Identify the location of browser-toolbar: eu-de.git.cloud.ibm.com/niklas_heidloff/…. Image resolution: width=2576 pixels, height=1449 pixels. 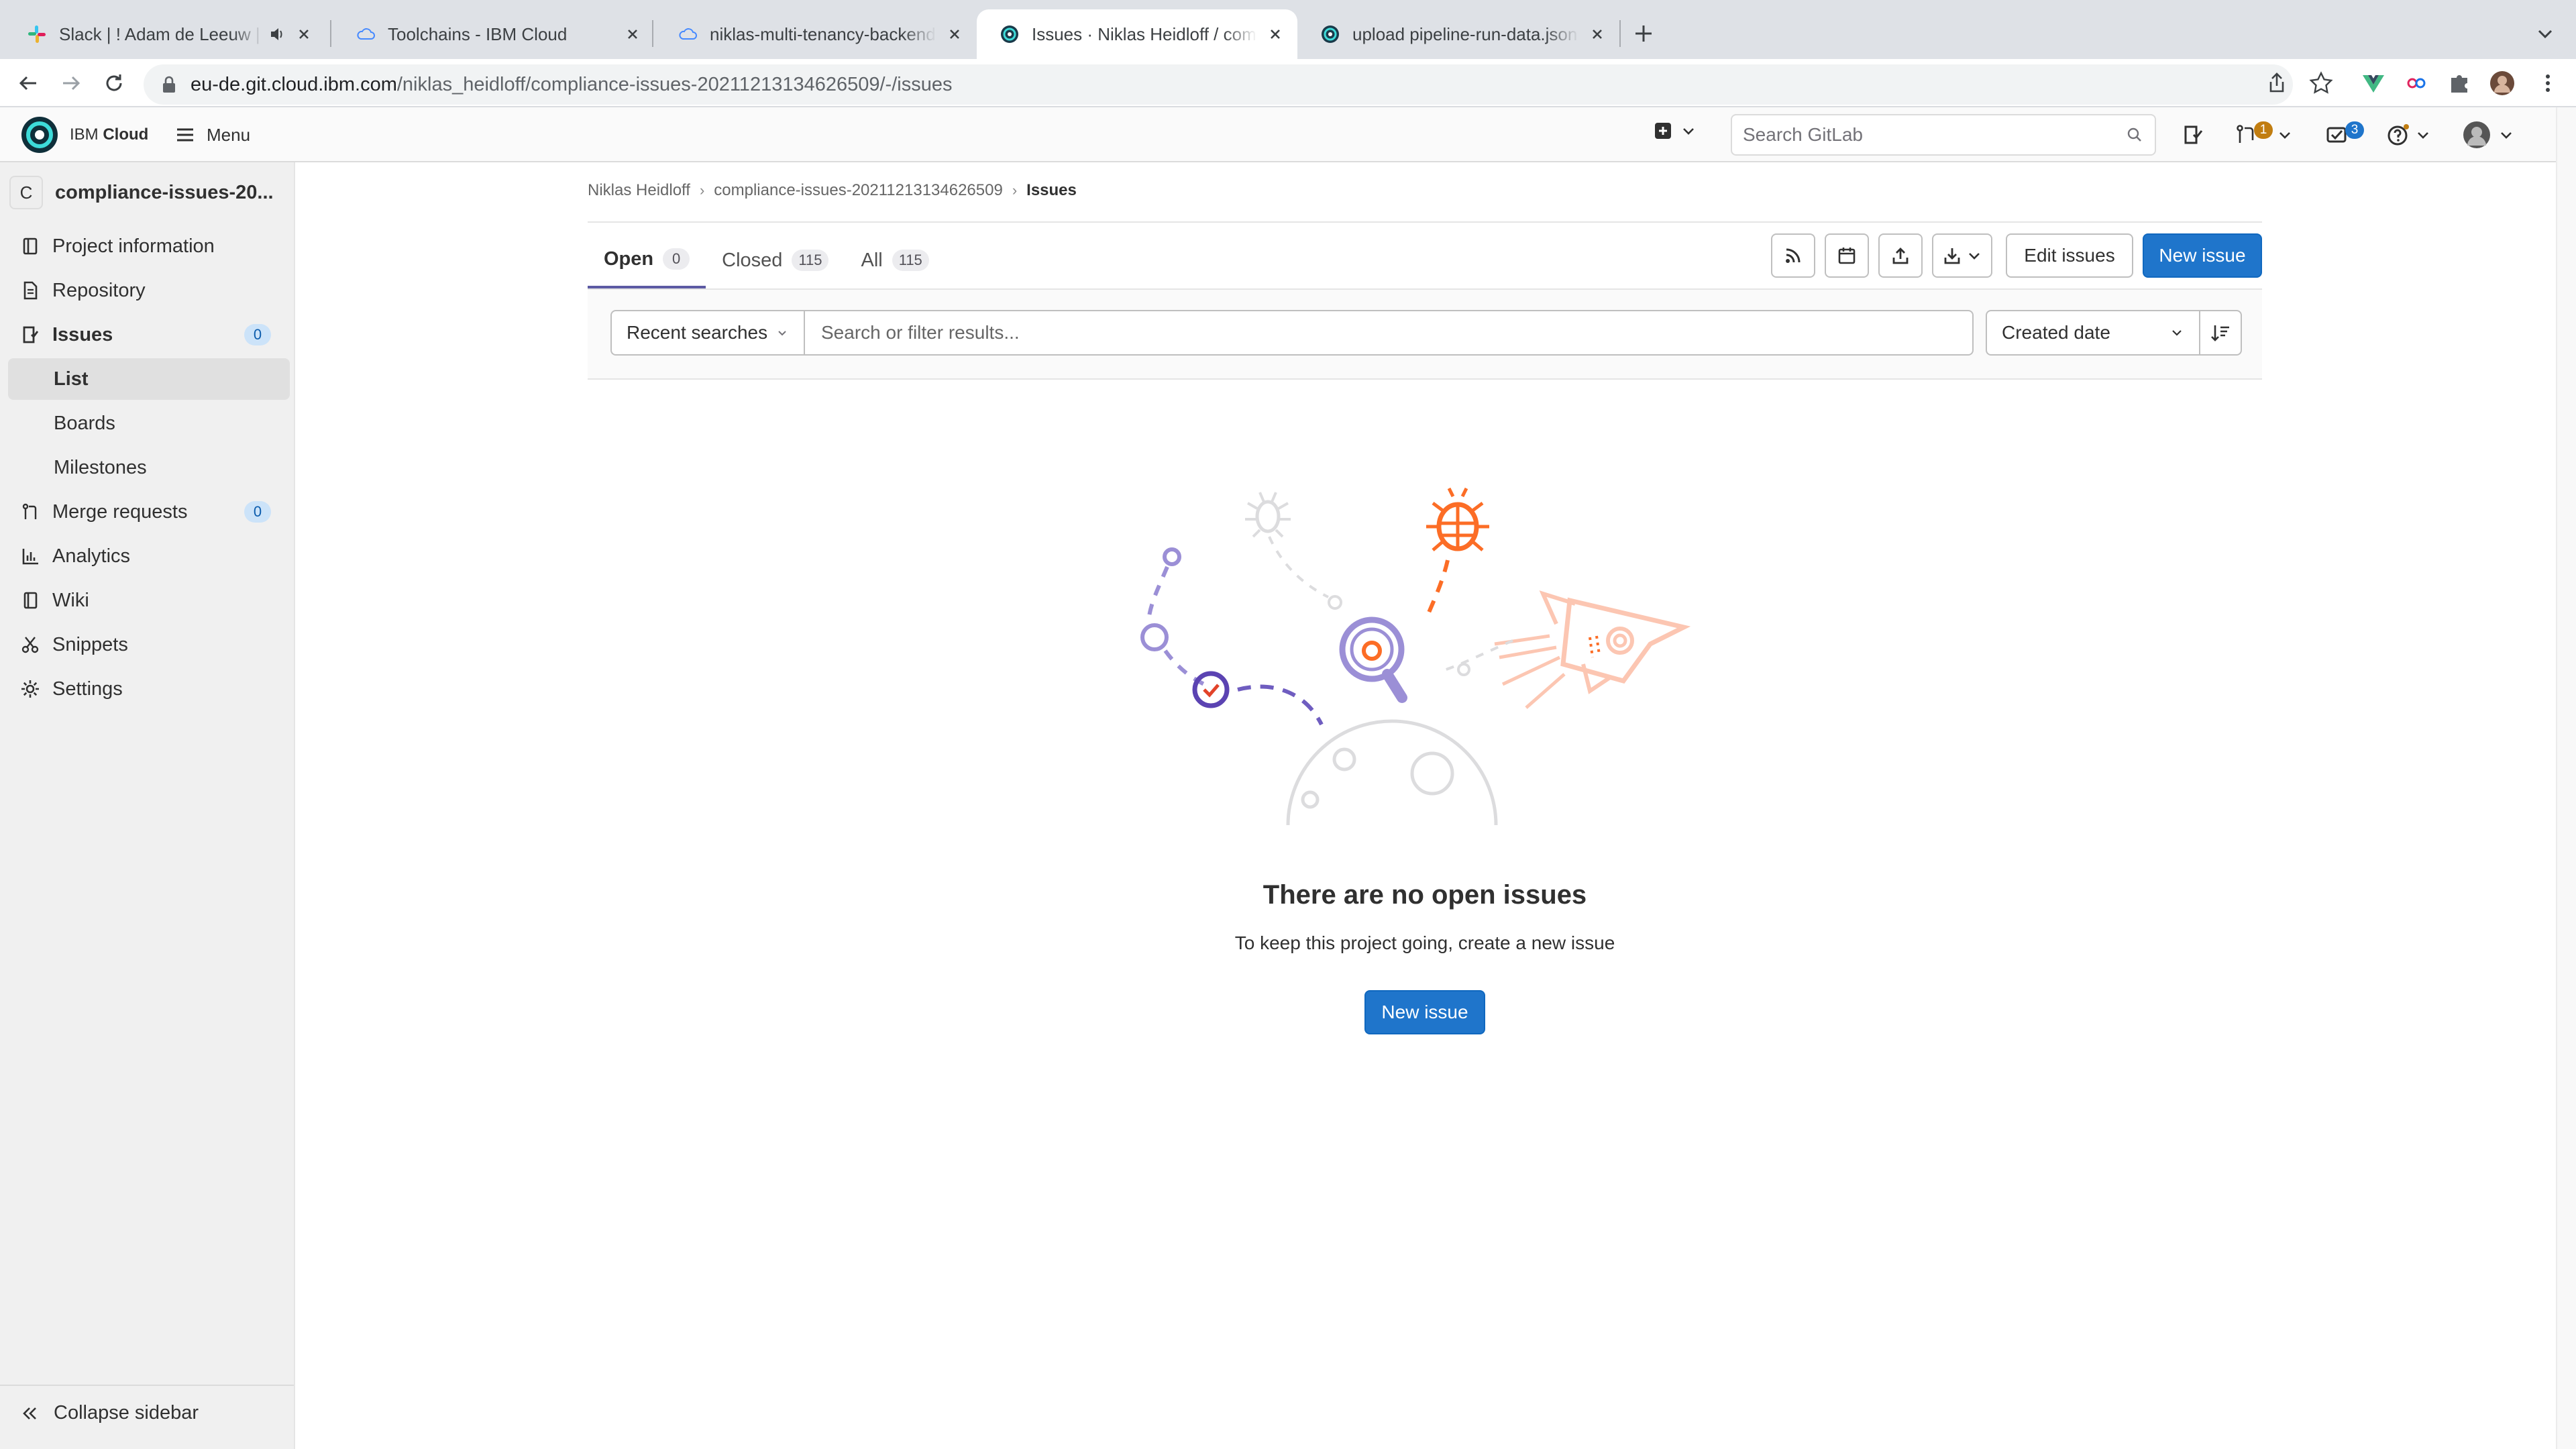
(1288, 83).